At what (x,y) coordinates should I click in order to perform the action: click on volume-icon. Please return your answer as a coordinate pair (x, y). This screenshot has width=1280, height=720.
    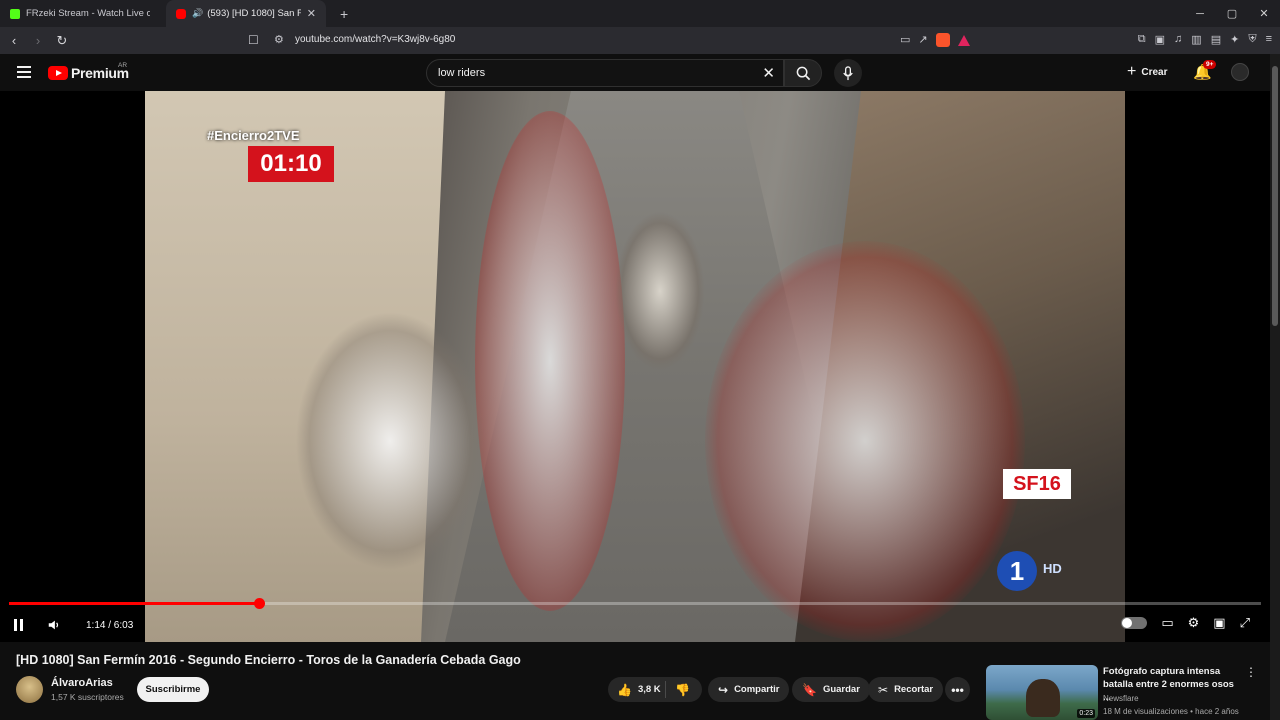
    Looking at the image, I should click on (53, 625).